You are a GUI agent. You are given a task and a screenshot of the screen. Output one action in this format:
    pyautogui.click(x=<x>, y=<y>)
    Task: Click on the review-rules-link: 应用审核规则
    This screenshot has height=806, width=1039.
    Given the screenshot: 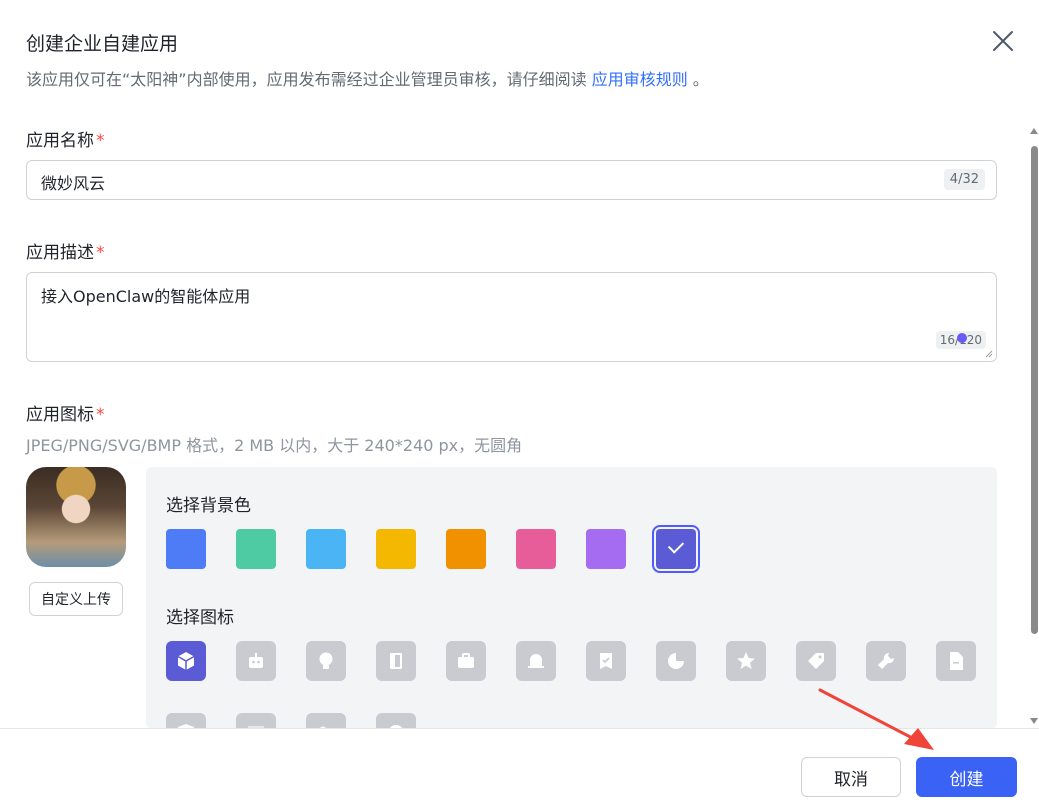 What is the action you would take?
    pyautogui.click(x=640, y=79)
    